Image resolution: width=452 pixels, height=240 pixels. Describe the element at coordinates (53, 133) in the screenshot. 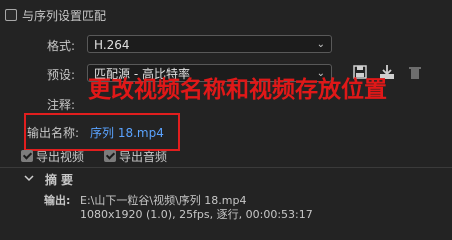

I see `output-name-label: 输出名称:` at that location.